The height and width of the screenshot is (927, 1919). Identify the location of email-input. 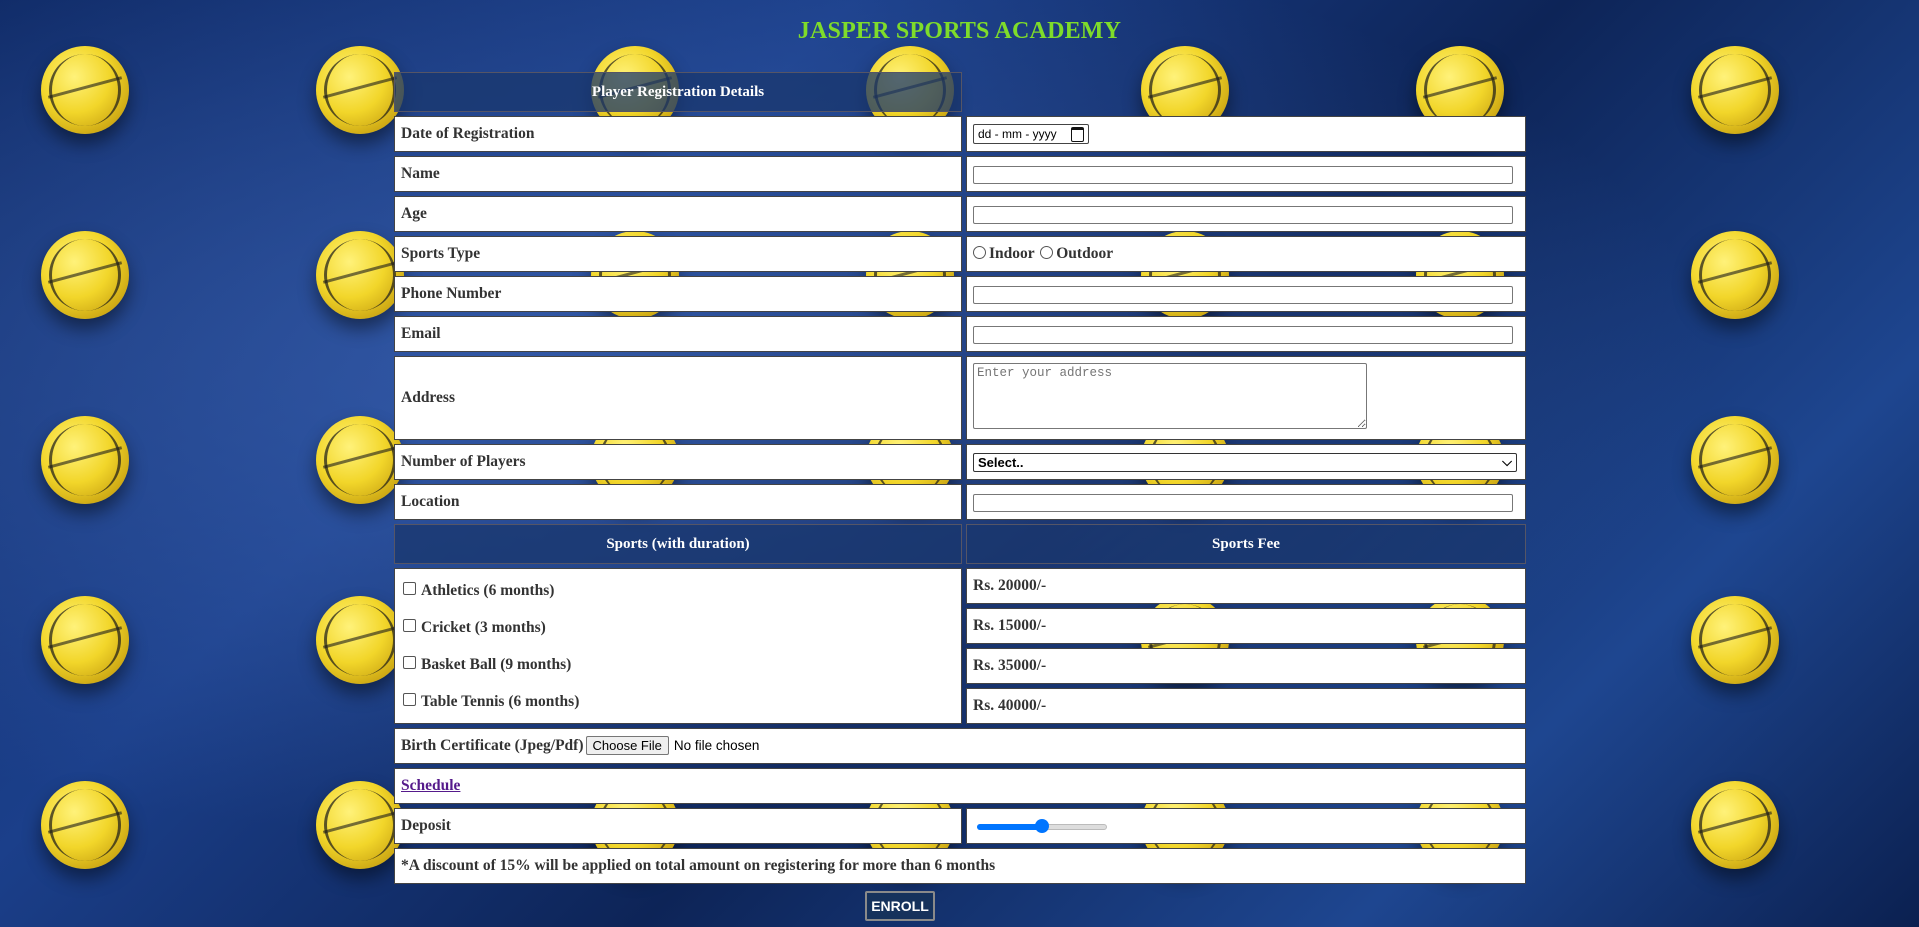
(1243, 334).